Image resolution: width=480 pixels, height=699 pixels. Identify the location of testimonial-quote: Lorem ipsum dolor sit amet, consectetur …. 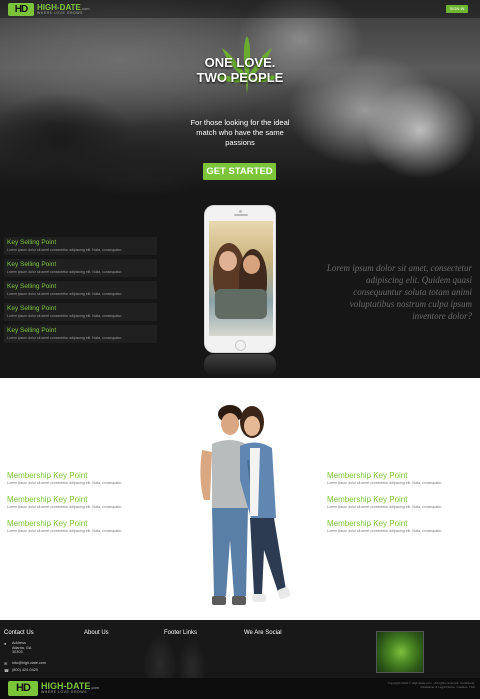
(399, 292).